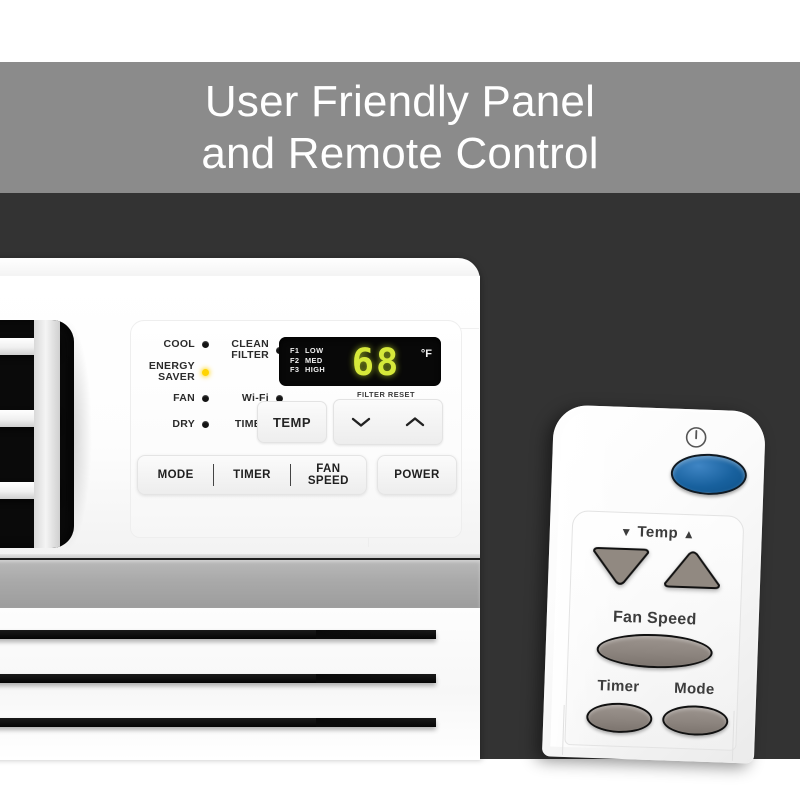  I want to click on headline-line-2: and Remote Control, so click(400, 153).